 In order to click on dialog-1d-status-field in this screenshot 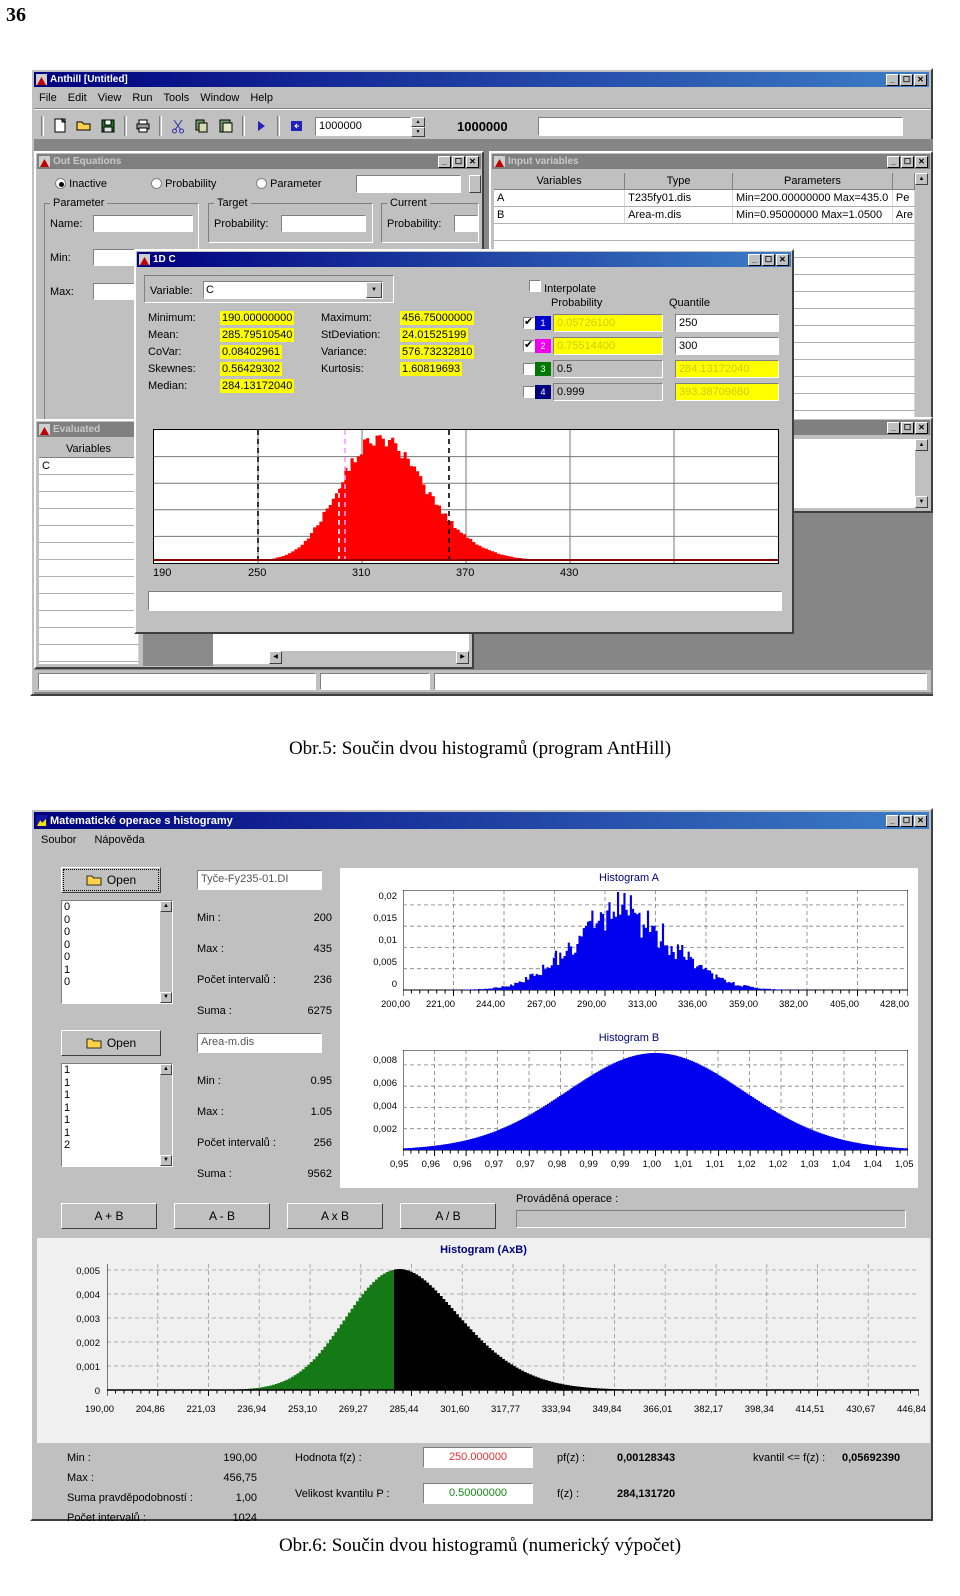, I will do `click(465, 601)`.